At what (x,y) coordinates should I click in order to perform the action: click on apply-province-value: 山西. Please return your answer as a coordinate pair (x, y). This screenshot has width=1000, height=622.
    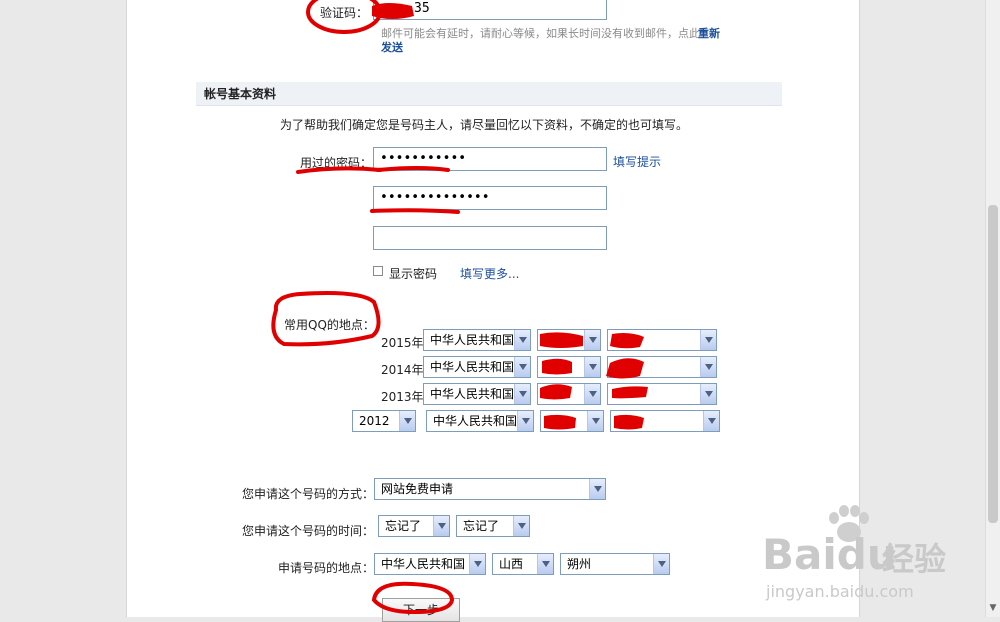
    Looking at the image, I should click on (511, 564).